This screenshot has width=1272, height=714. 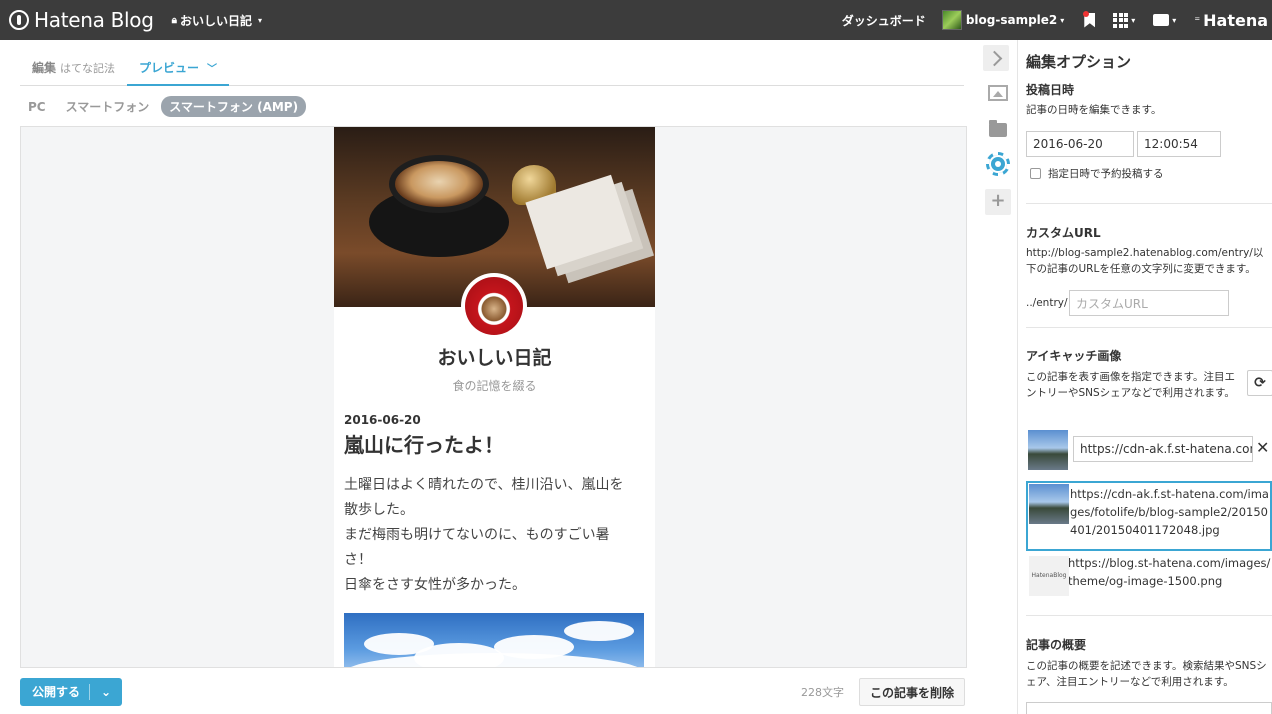 What do you see at coordinates (382, 420) in the screenshot?
I see `entry-date: 2016-06-20` at bounding box center [382, 420].